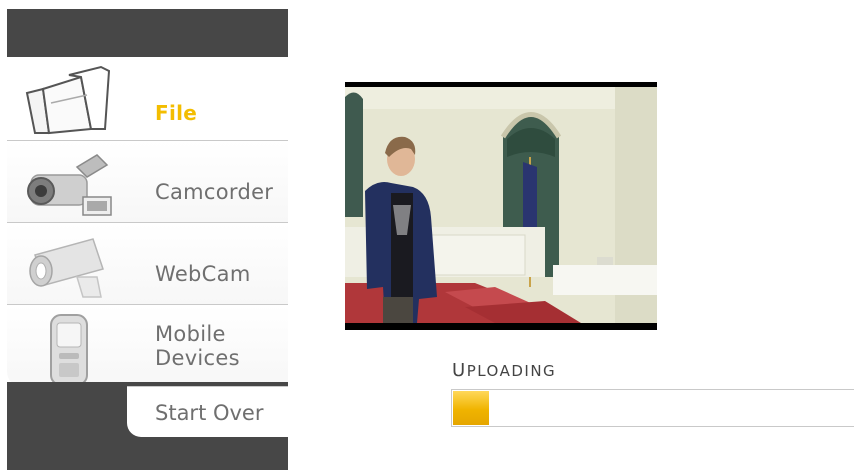 This screenshot has height=470, width=854. I want to click on source-label-camcorder: Camcorder, so click(214, 192).